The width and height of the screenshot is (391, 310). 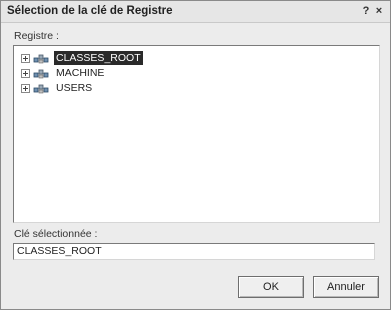 What do you see at coordinates (195, 12) in the screenshot?
I see `title-bar: Sélection de la clé de Registre ? ×` at bounding box center [195, 12].